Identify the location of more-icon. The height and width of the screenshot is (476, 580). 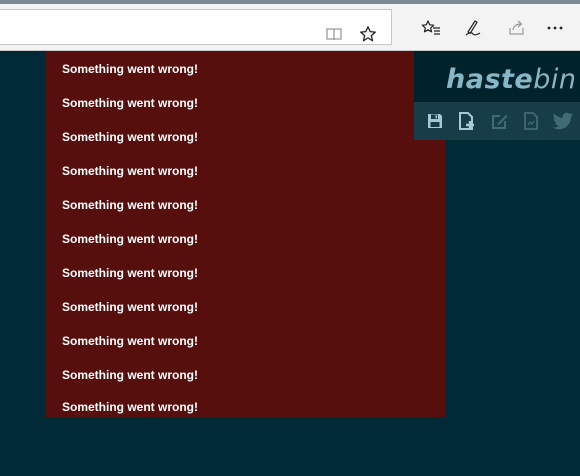
(555, 27).